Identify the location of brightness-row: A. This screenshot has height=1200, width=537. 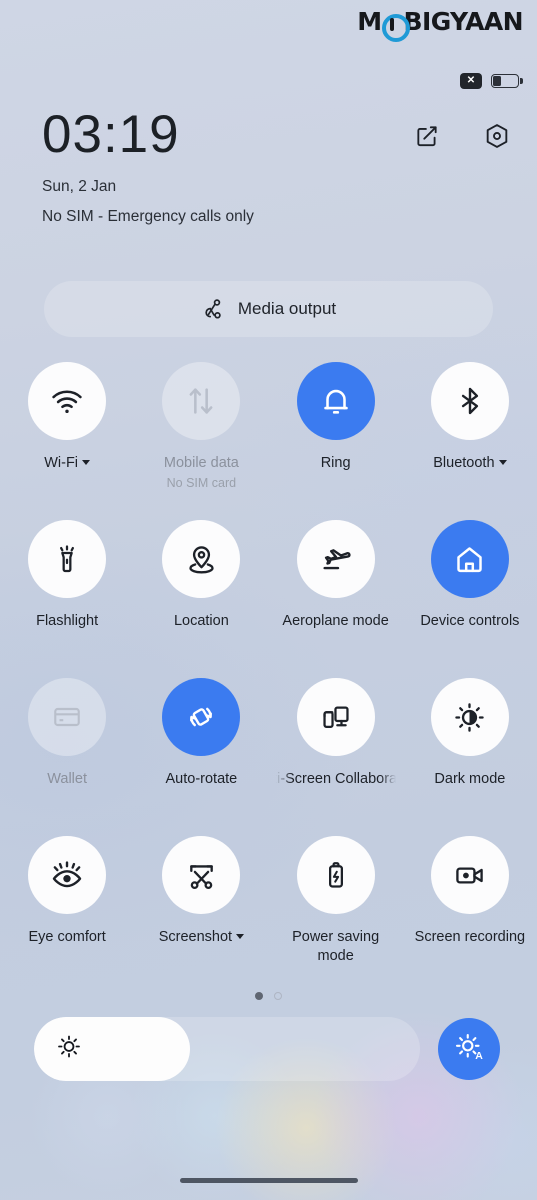
(268, 1049).